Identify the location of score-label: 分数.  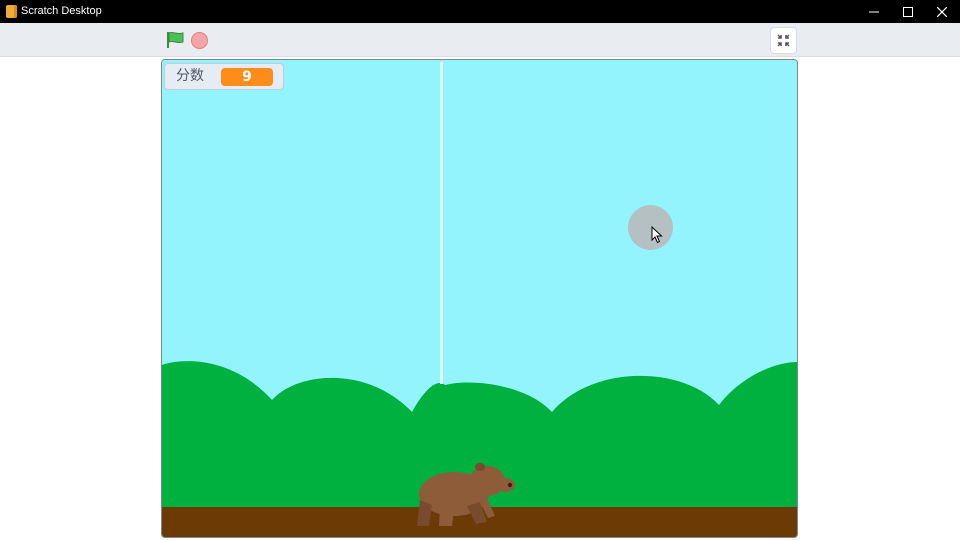
(190, 76).